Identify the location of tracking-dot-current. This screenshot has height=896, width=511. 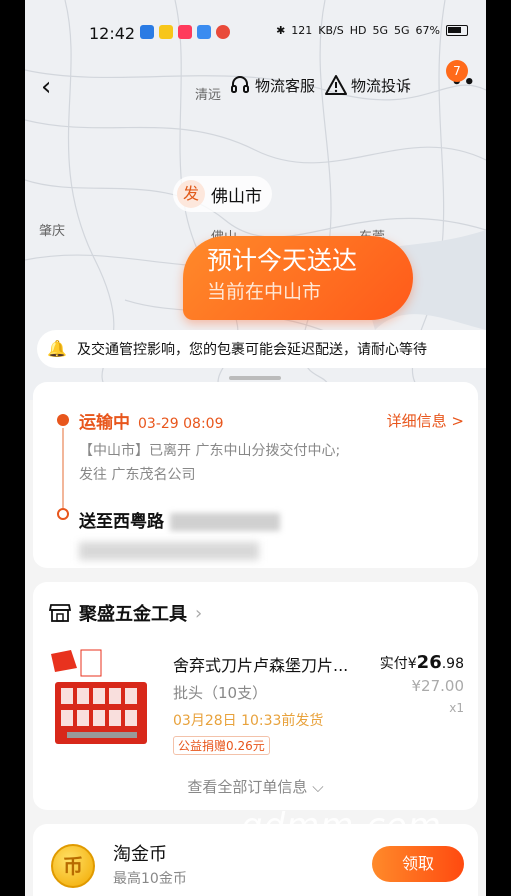
(63, 420).